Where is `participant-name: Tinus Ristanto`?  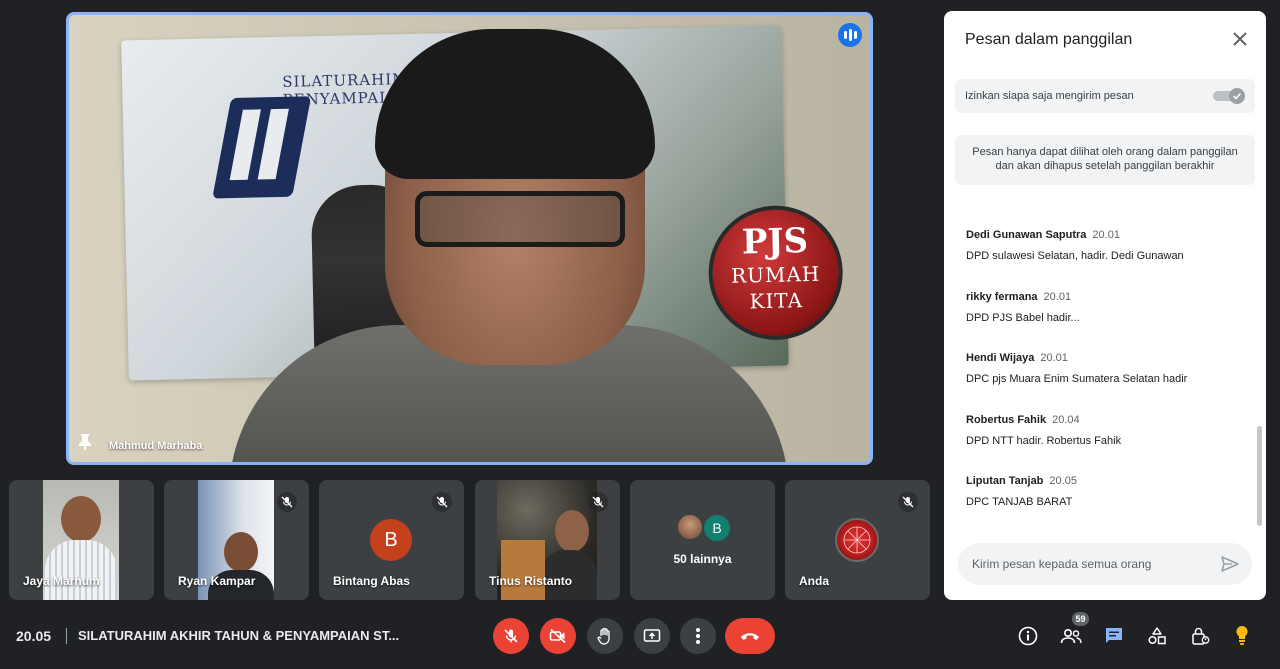
participant-name: Tinus Ristanto is located at coordinates (531, 581).